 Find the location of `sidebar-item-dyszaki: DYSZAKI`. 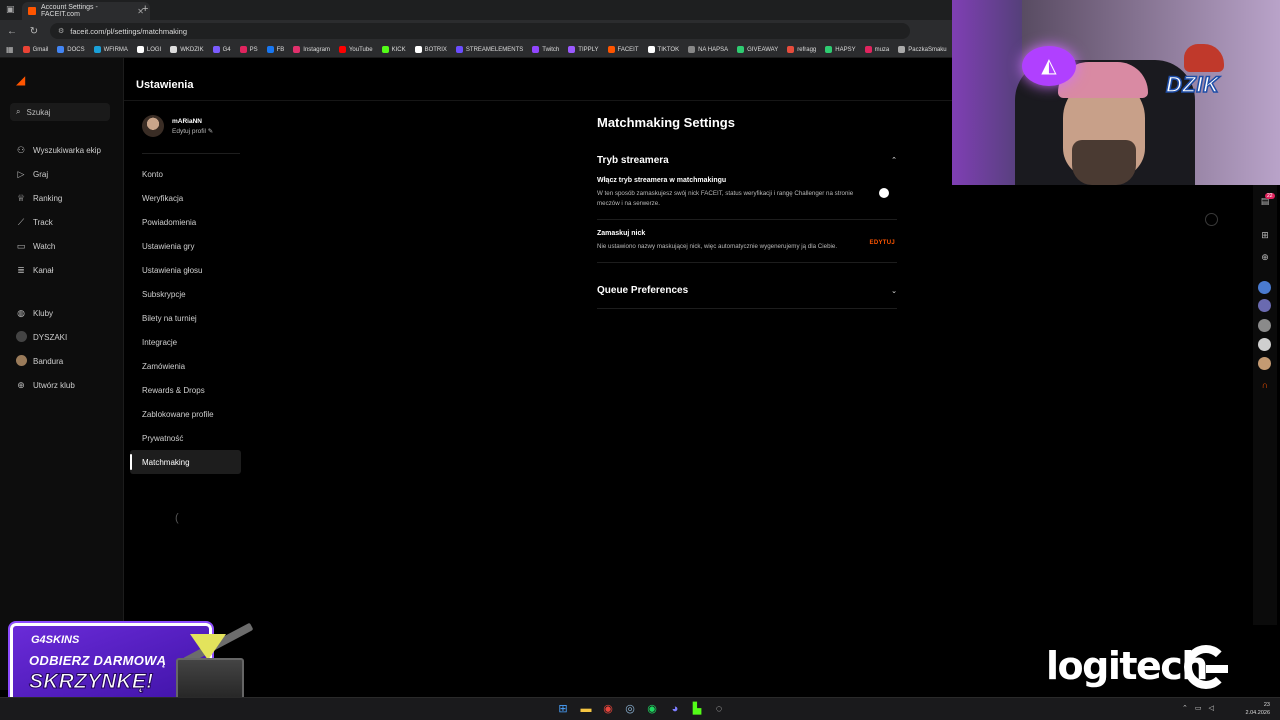

sidebar-item-dyszaki: DYSZAKI is located at coordinates (68, 337).